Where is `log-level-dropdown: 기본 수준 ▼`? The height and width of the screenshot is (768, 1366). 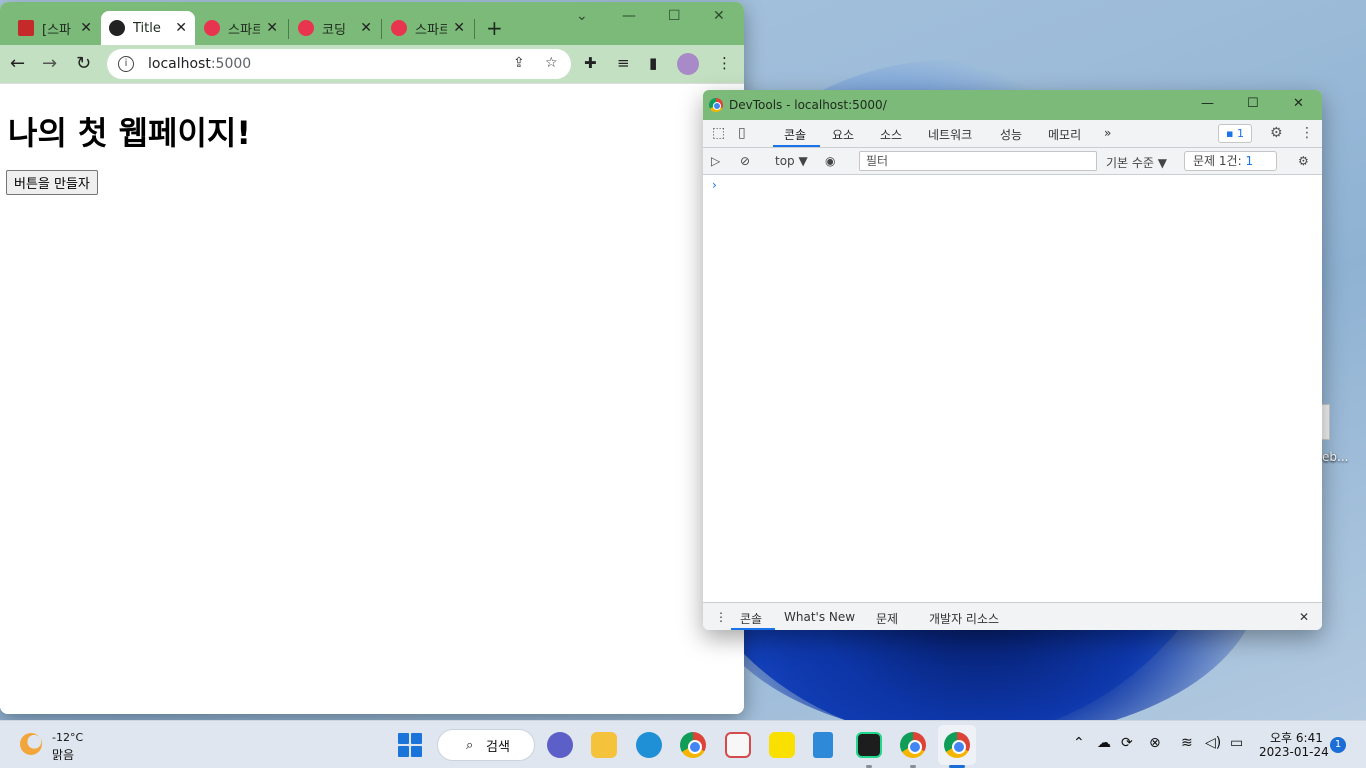 log-level-dropdown: 기본 수준 ▼ is located at coordinates (1136, 162).